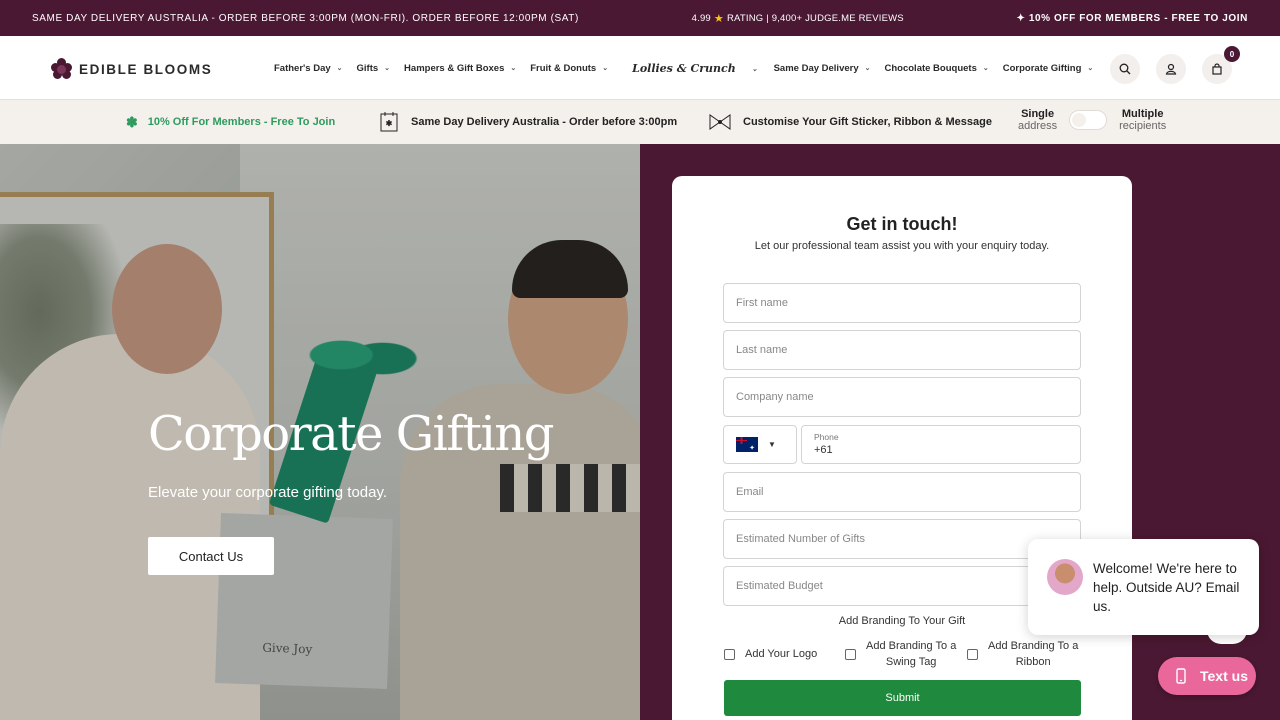 The width and height of the screenshot is (1280, 720). What do you see at coordinates (374, 68) in the screenshot?
I see `nav-gifts: Gifts ⌄` at bounding box center [374, 68].